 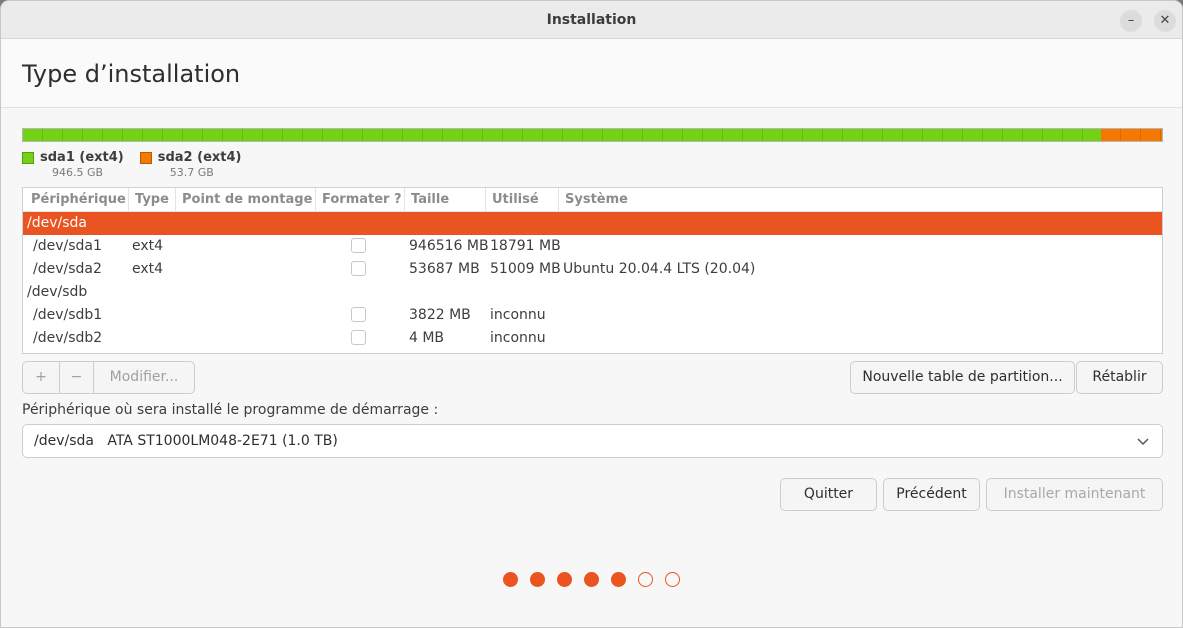 What do you see at coordinates (592, 441) in the screenshot?
I see `bootloader-device-select: /dev/sda ATA ST1000LM048-2E71 (1.0 TB)` at bounding box center [592, 441].